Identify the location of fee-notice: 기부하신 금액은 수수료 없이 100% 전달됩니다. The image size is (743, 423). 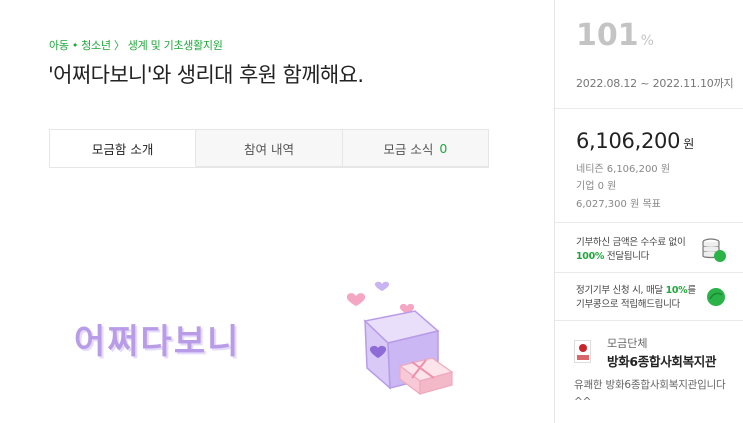
(631, 250).